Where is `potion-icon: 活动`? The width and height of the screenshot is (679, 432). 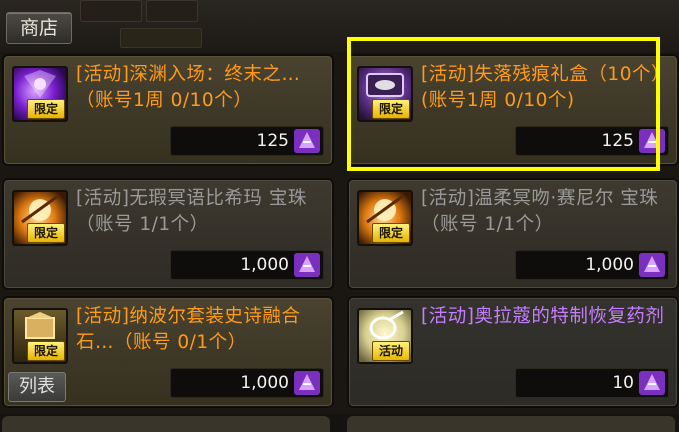
potion-icon: 活动 is located at coordinates (385, 336).